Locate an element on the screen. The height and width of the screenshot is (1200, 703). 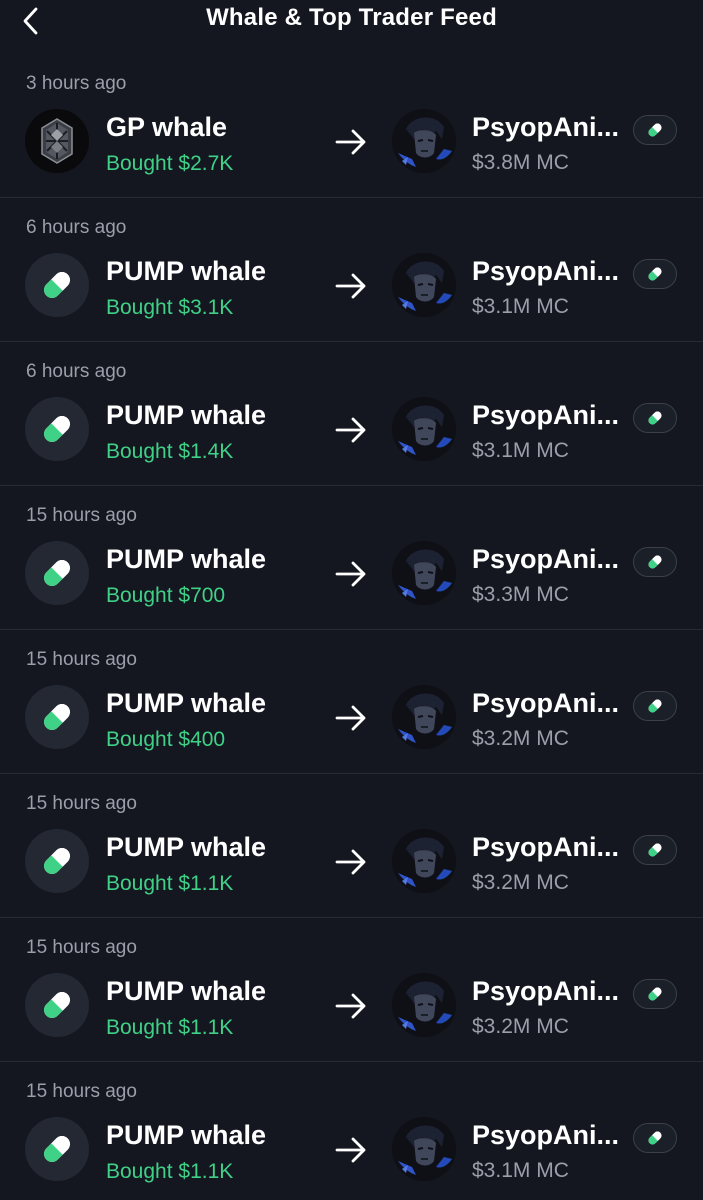
time-ago: 3 hours ago is located at coordinates (76, 83).